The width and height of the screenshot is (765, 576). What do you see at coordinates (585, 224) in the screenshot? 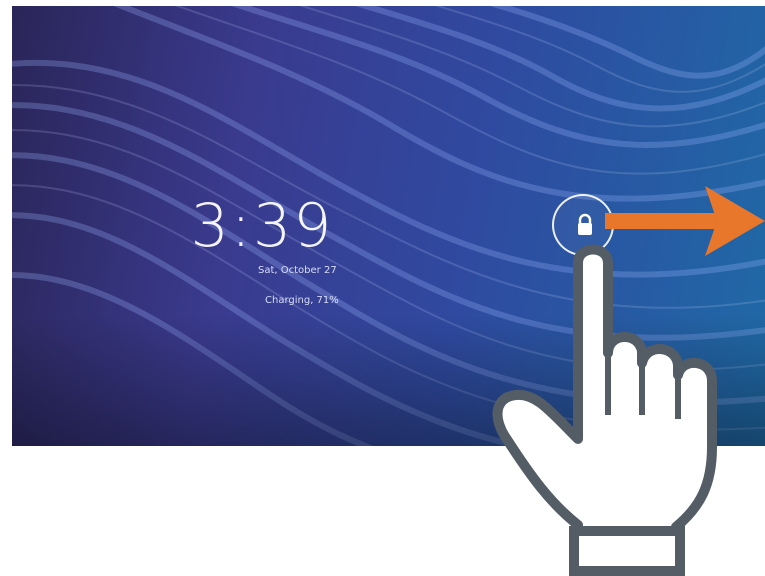
I see `lock-icon` at bounding box center [585, 224].